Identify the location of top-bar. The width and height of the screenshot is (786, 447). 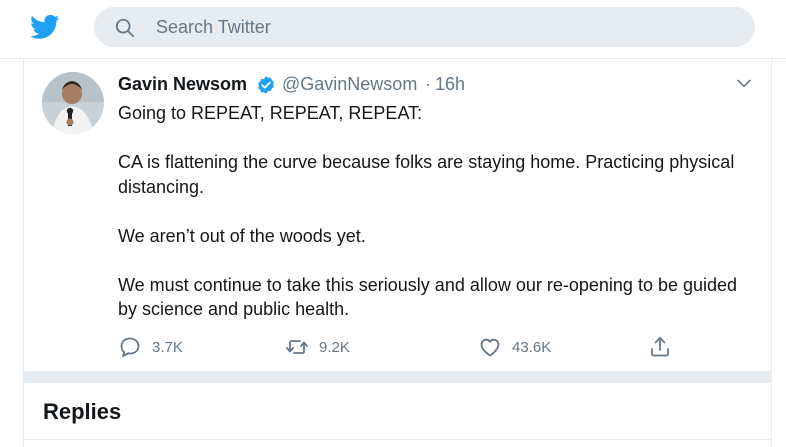
(393, 29).